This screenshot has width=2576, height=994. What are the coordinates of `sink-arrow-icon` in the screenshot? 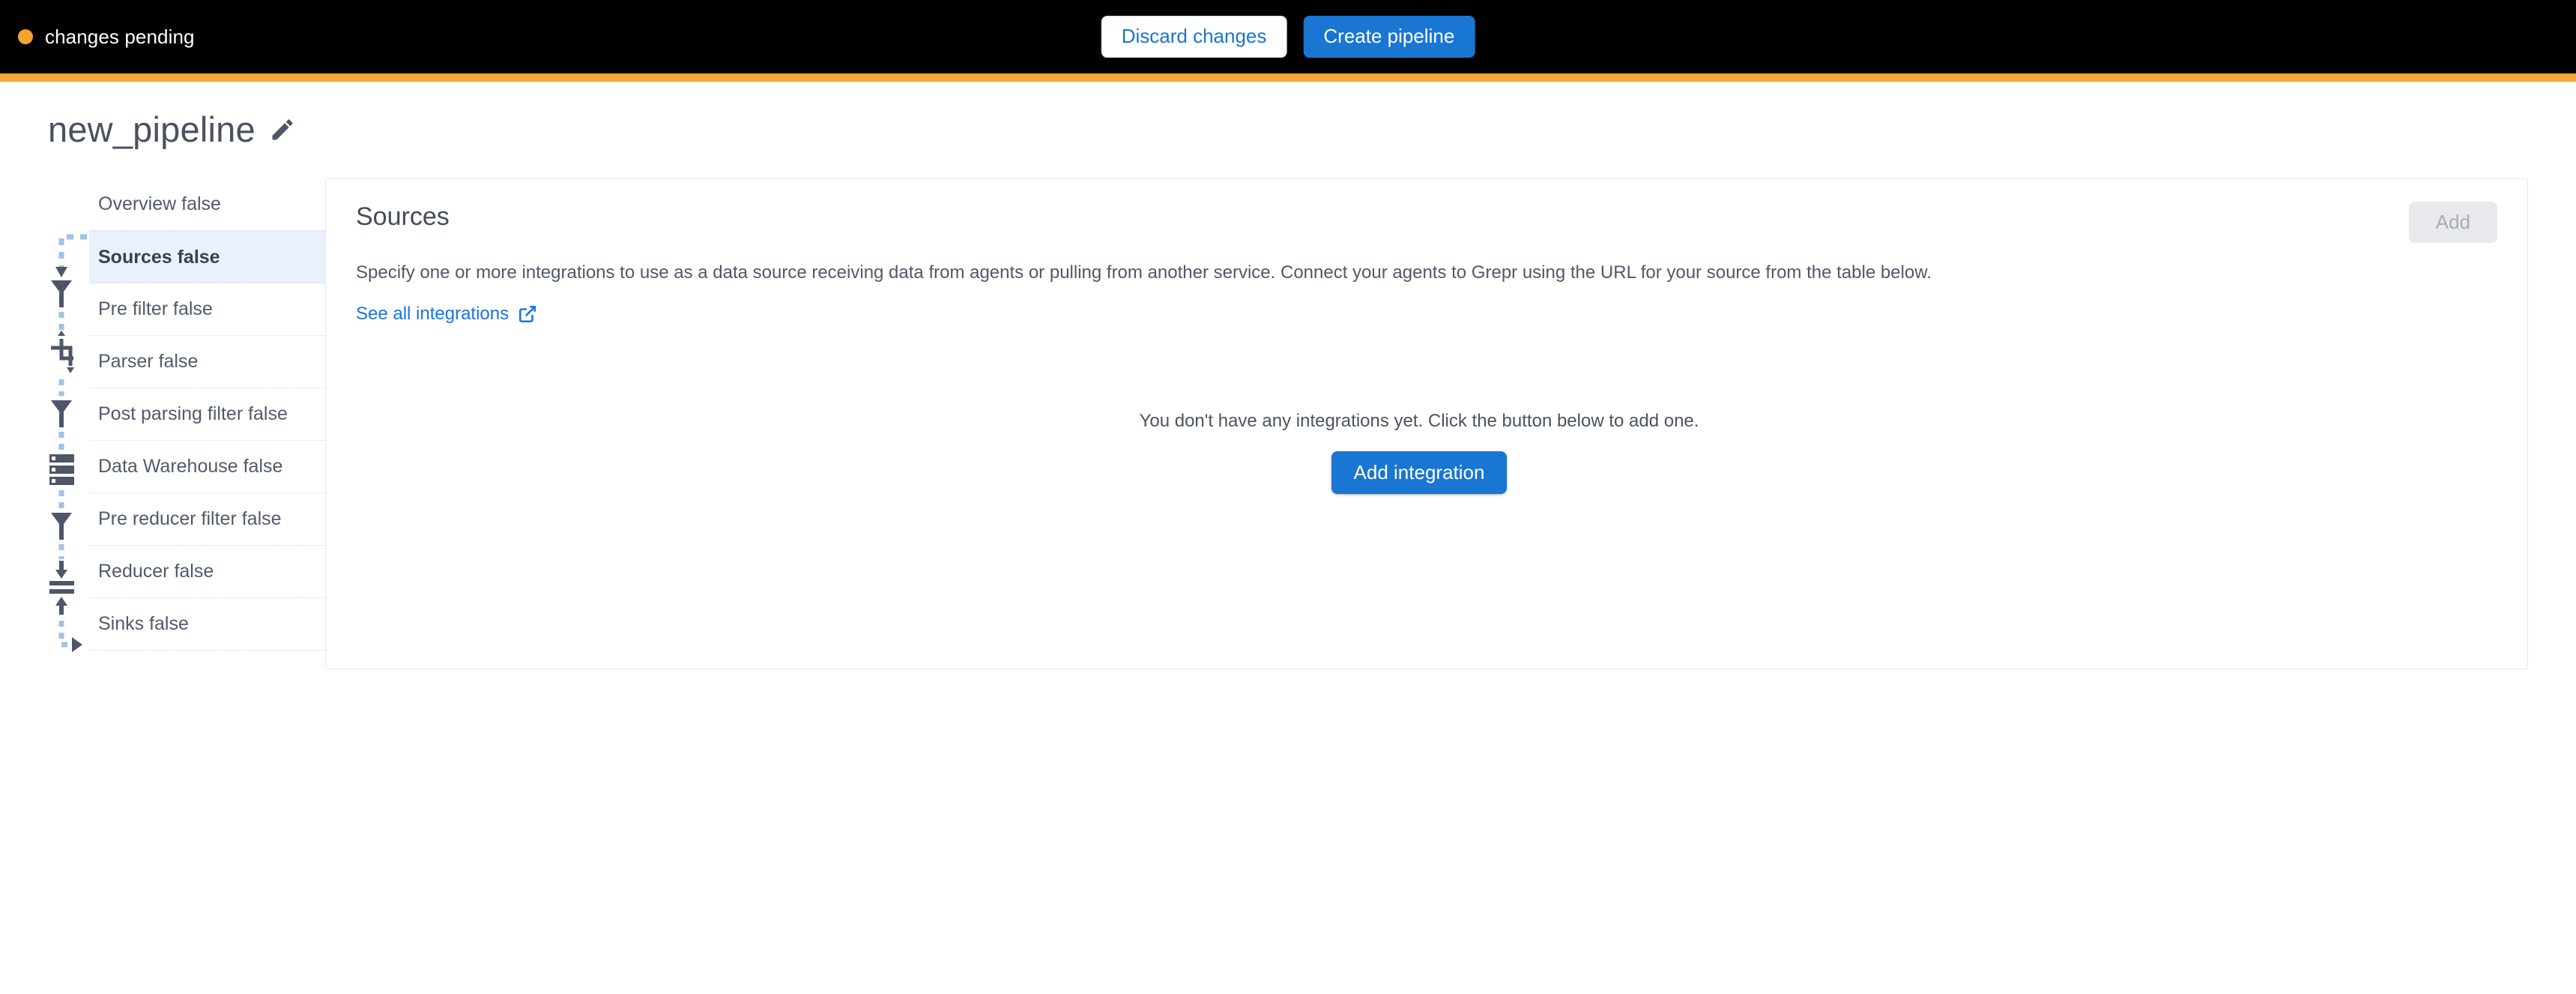 It's located at (77, 644).